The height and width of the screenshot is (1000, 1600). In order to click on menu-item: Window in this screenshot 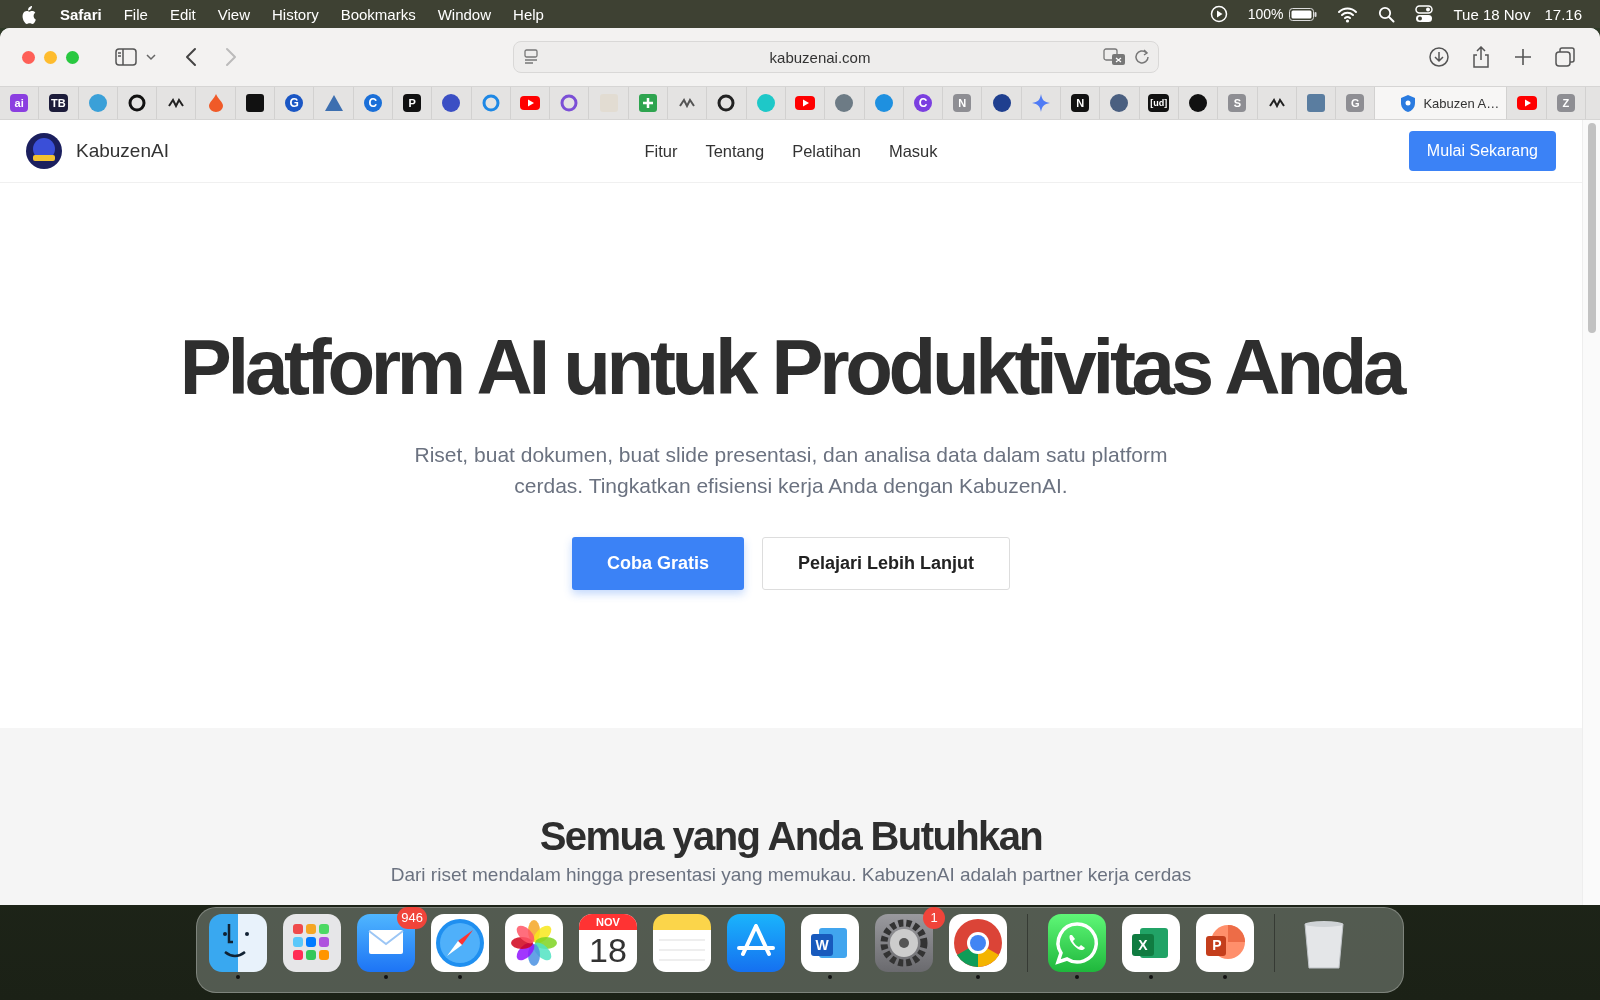, I will do `click(464, 14)`.